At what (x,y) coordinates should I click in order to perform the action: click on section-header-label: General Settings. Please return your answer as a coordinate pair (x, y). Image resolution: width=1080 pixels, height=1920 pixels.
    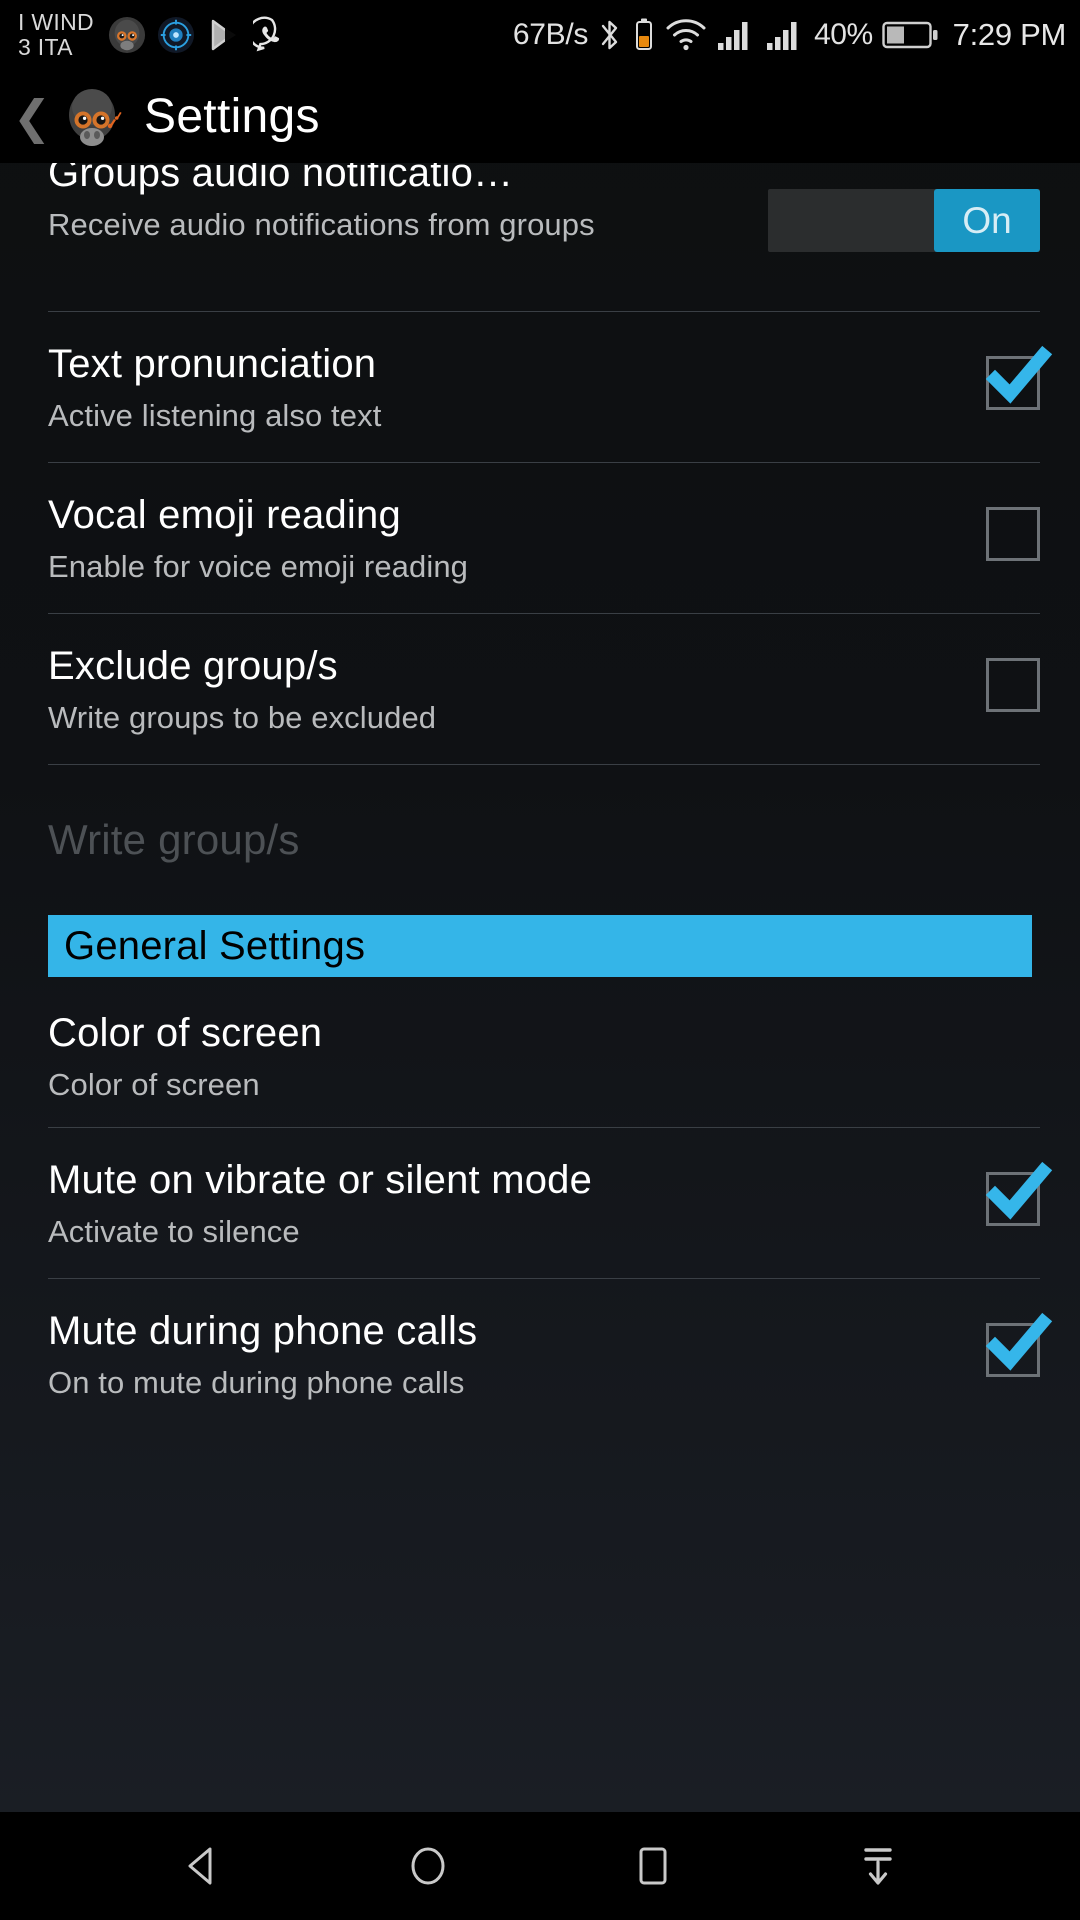
    Looking at the image, I should click on (215, 945).